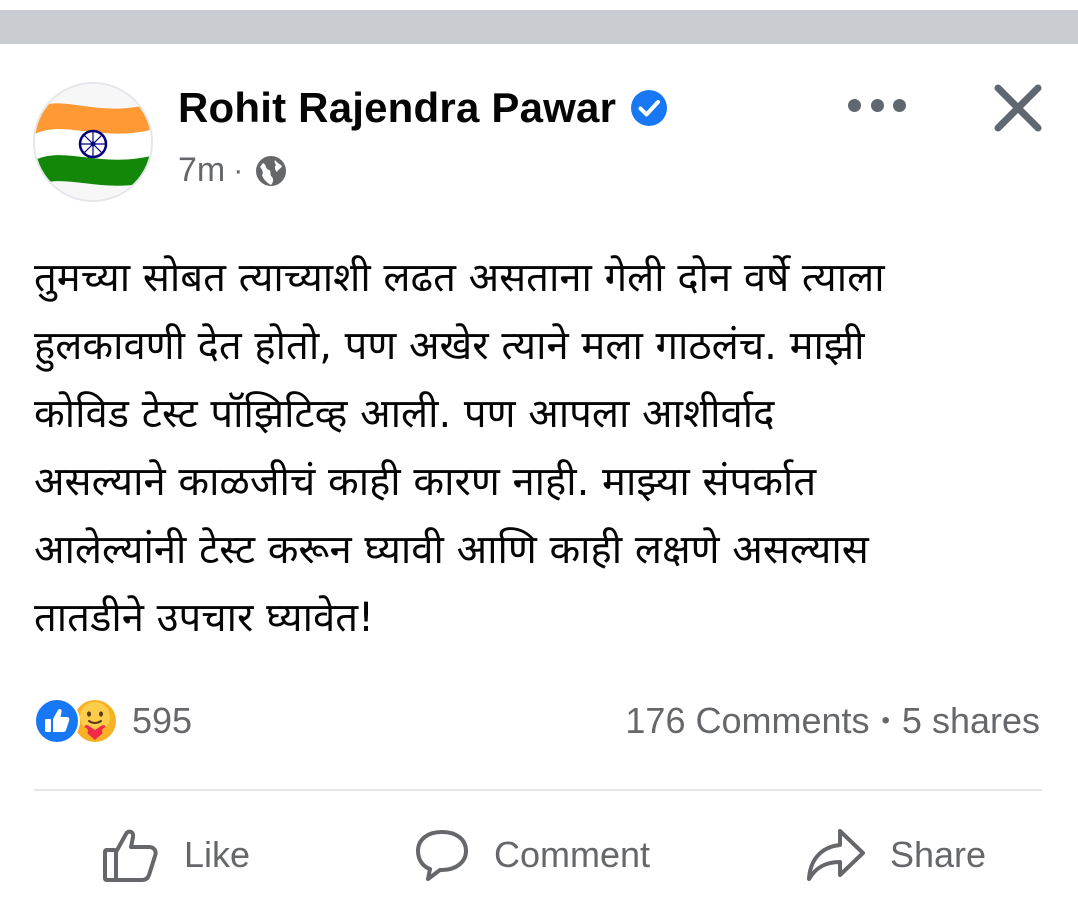  What do you see at coordinates (836, 855) in the screenshot?
I see `share-arrow-icon` at bounding box center [836, 855].